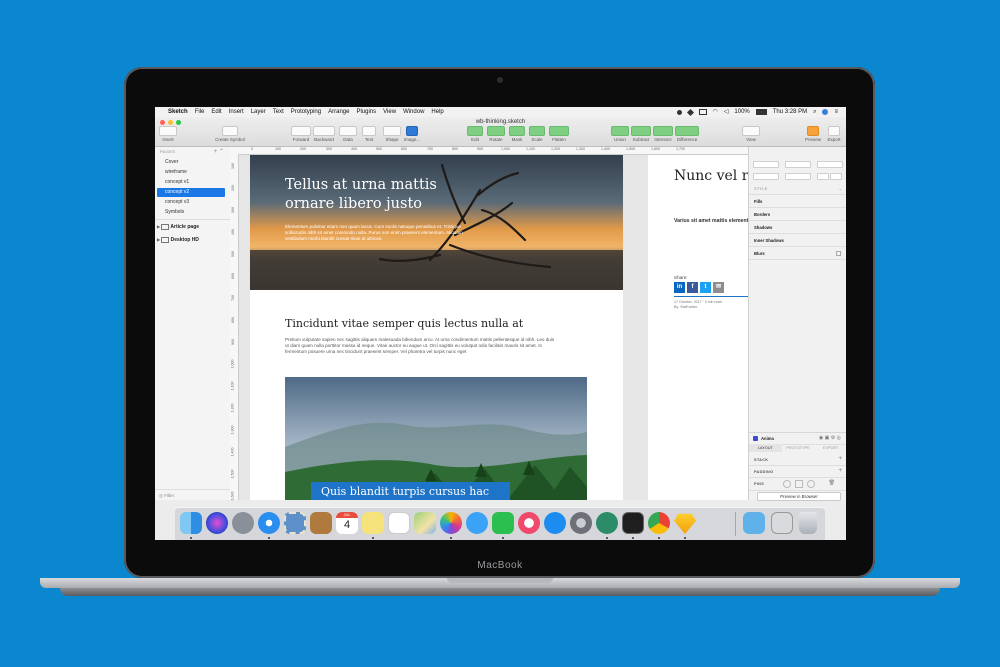  Describe the element at coordinates (840, 471) in the screenshot. I see `add-padding-icon: +` at that location.